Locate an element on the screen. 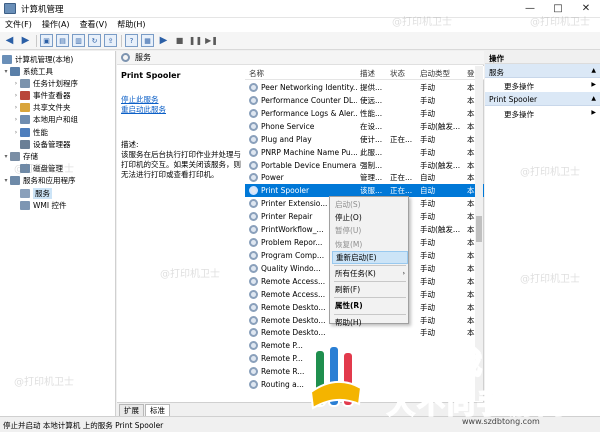  tree-item: ▾ 服务和应用程序 is located at coordinates (39, 181).